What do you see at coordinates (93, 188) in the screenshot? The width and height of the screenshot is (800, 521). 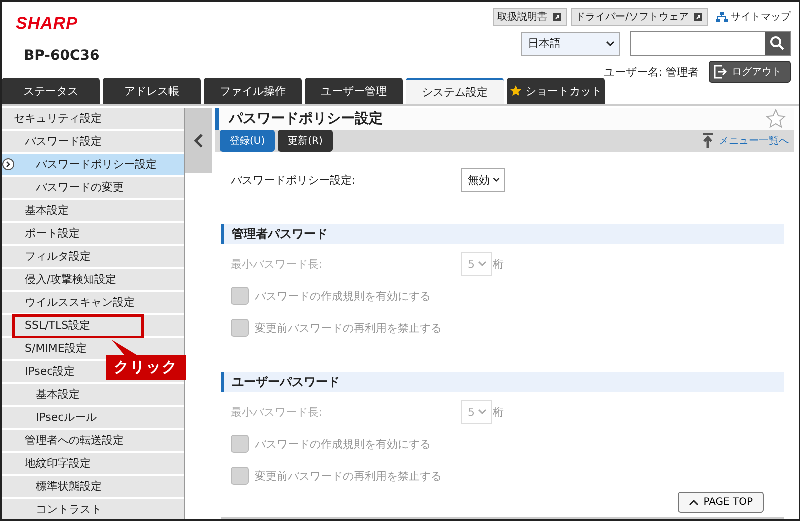 I see `sidebar-item: パスワードの変更` at bounding box center [93, 188].